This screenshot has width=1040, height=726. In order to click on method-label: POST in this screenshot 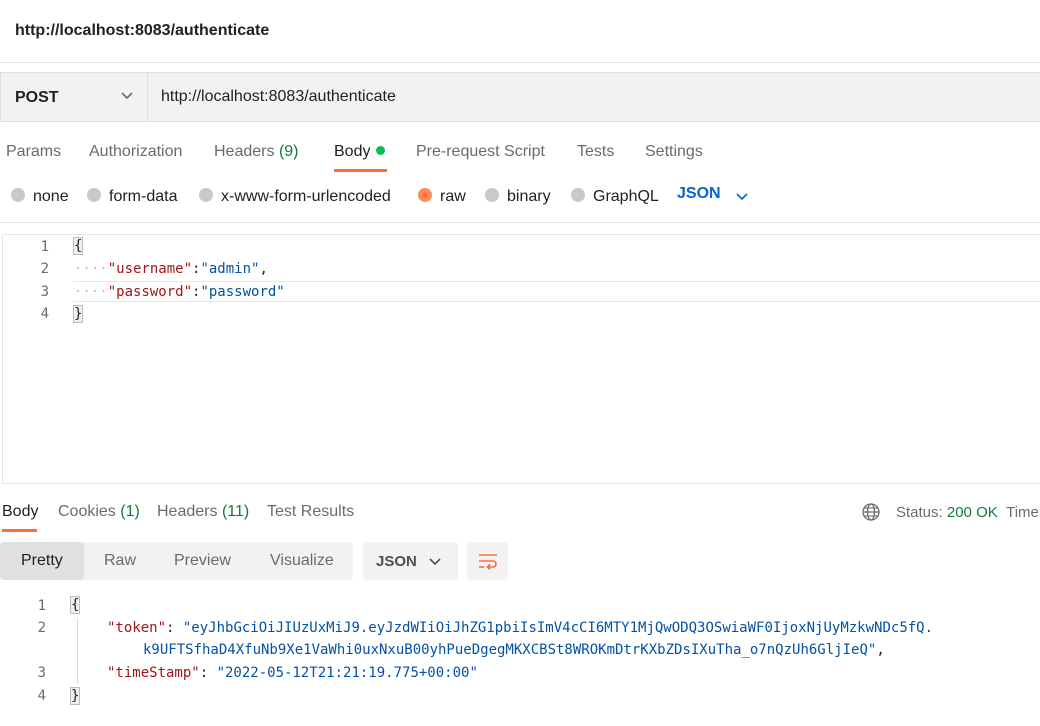, I will do `click(37, 97)`.